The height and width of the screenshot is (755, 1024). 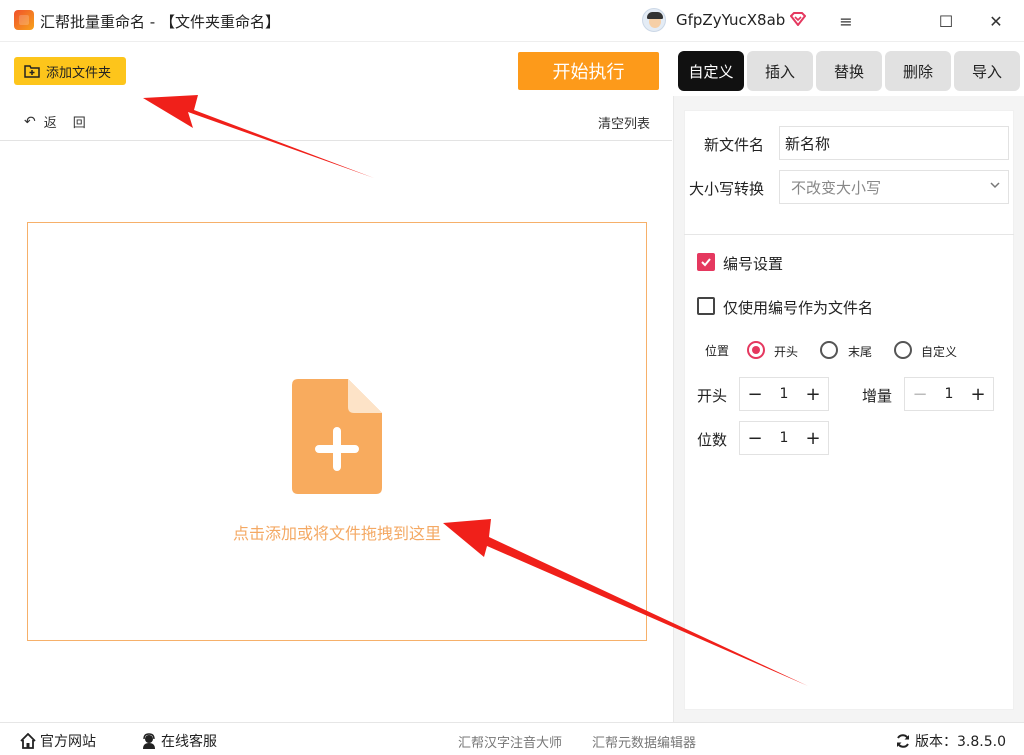 What do you see at coordinates (711, 71) in the screenshot?
I see `tab-custom: 自定义` at bounding box center [711, 71].